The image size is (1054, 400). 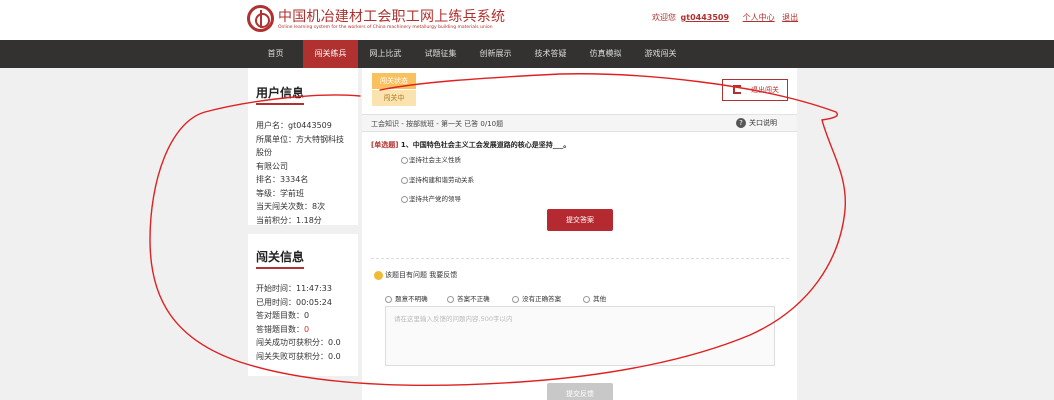 I want to click on option-2-radio, so click(x=404, y=180).